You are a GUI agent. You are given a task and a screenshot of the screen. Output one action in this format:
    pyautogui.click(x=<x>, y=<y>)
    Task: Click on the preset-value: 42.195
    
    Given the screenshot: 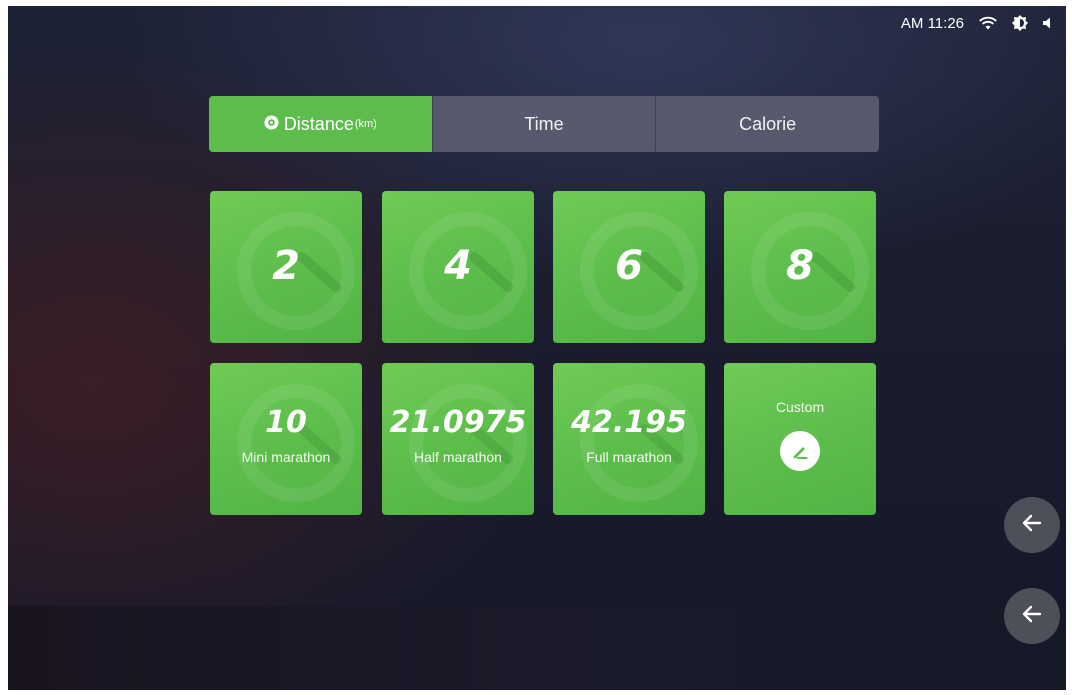 What is the action you would take?
    pyautogui.click(x=629, y=422)
    